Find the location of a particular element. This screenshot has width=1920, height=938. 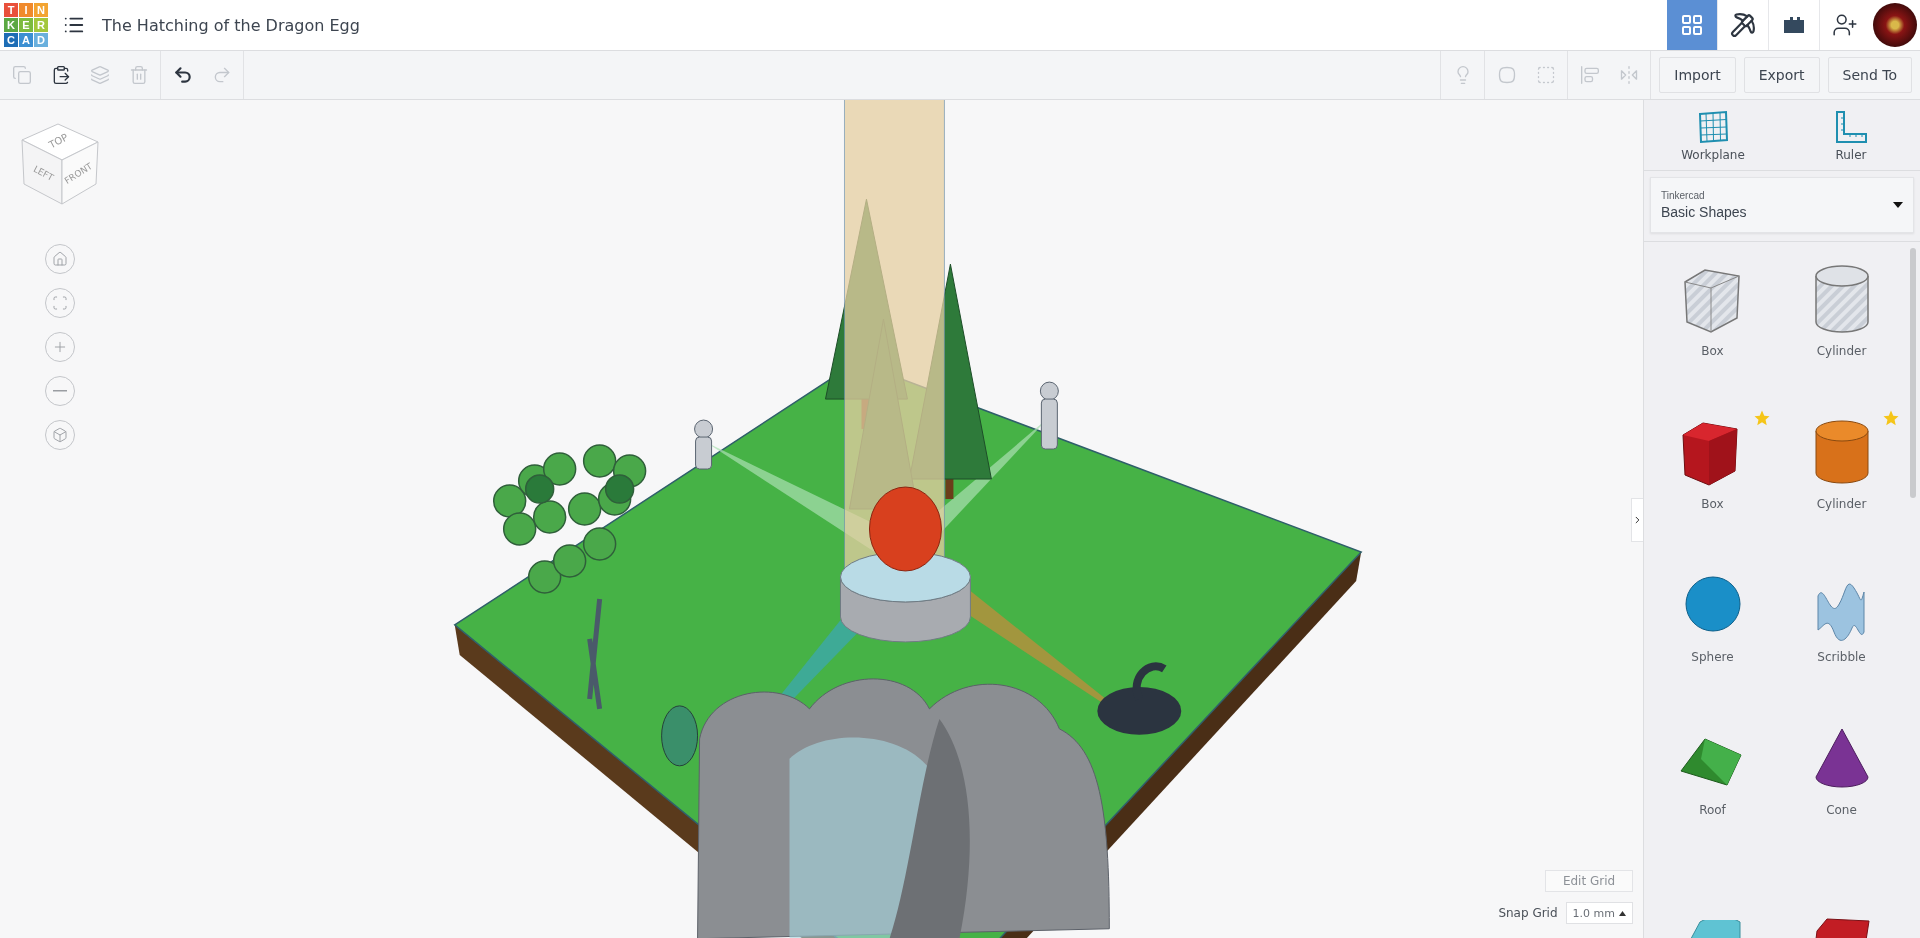

collapse-panel-button is located at coordinates (1637, 520).